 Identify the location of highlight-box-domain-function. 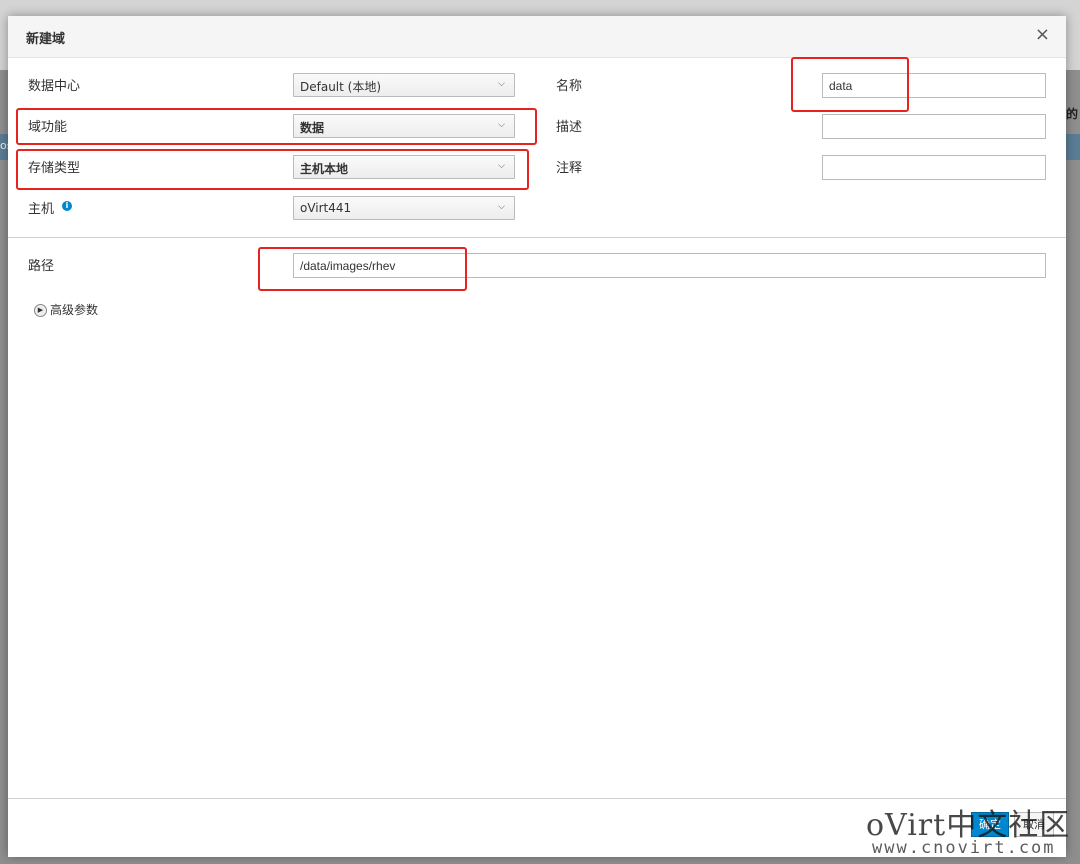
(276, 126).